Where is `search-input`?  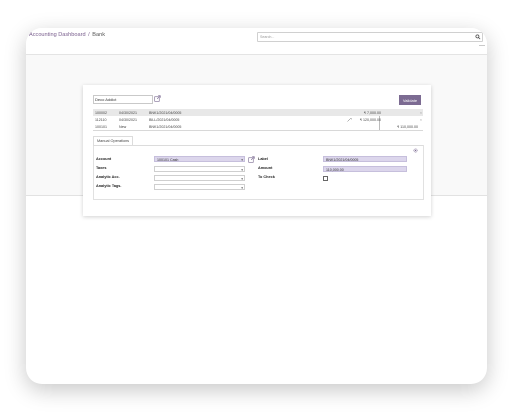
search-input is located at coordinates (365, 37).